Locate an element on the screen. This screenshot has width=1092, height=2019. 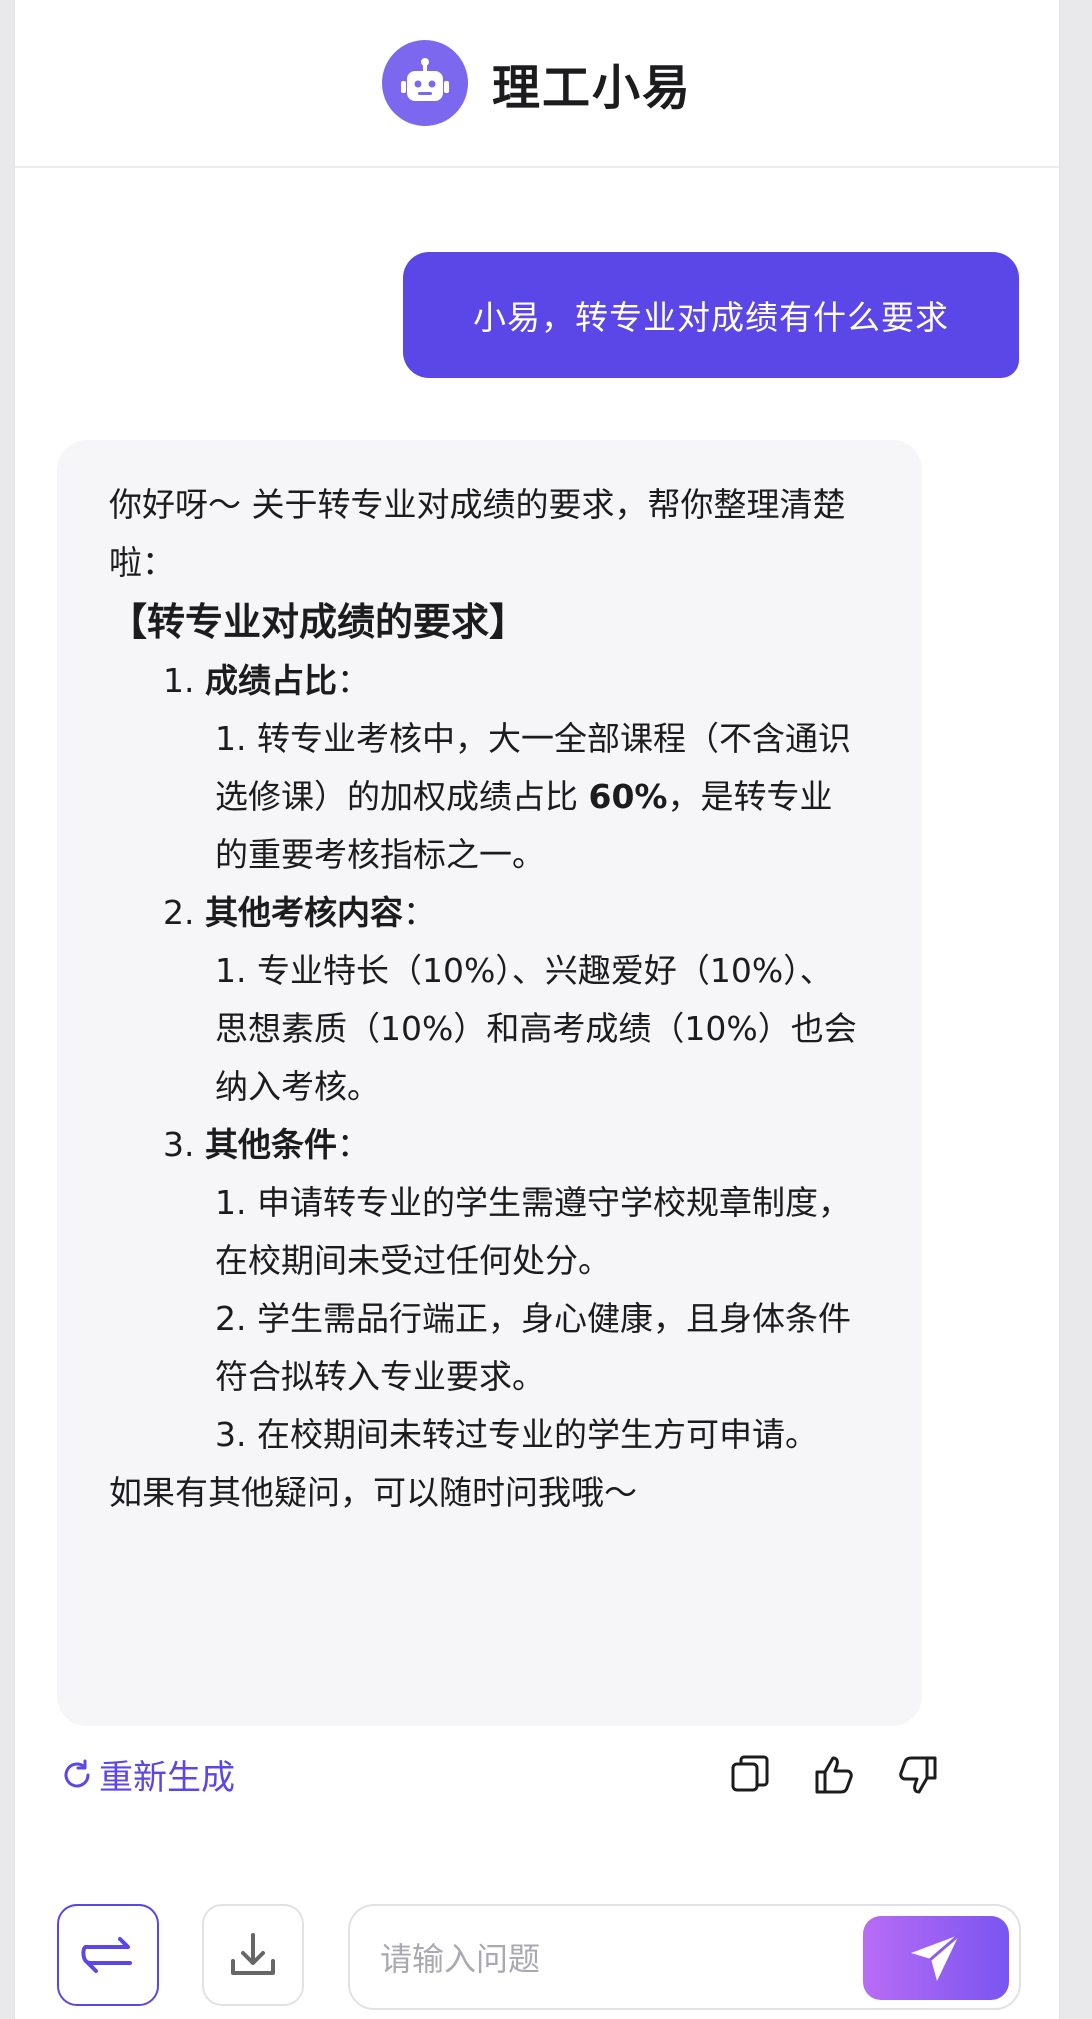
composer is located at coordinates (537, 1957).